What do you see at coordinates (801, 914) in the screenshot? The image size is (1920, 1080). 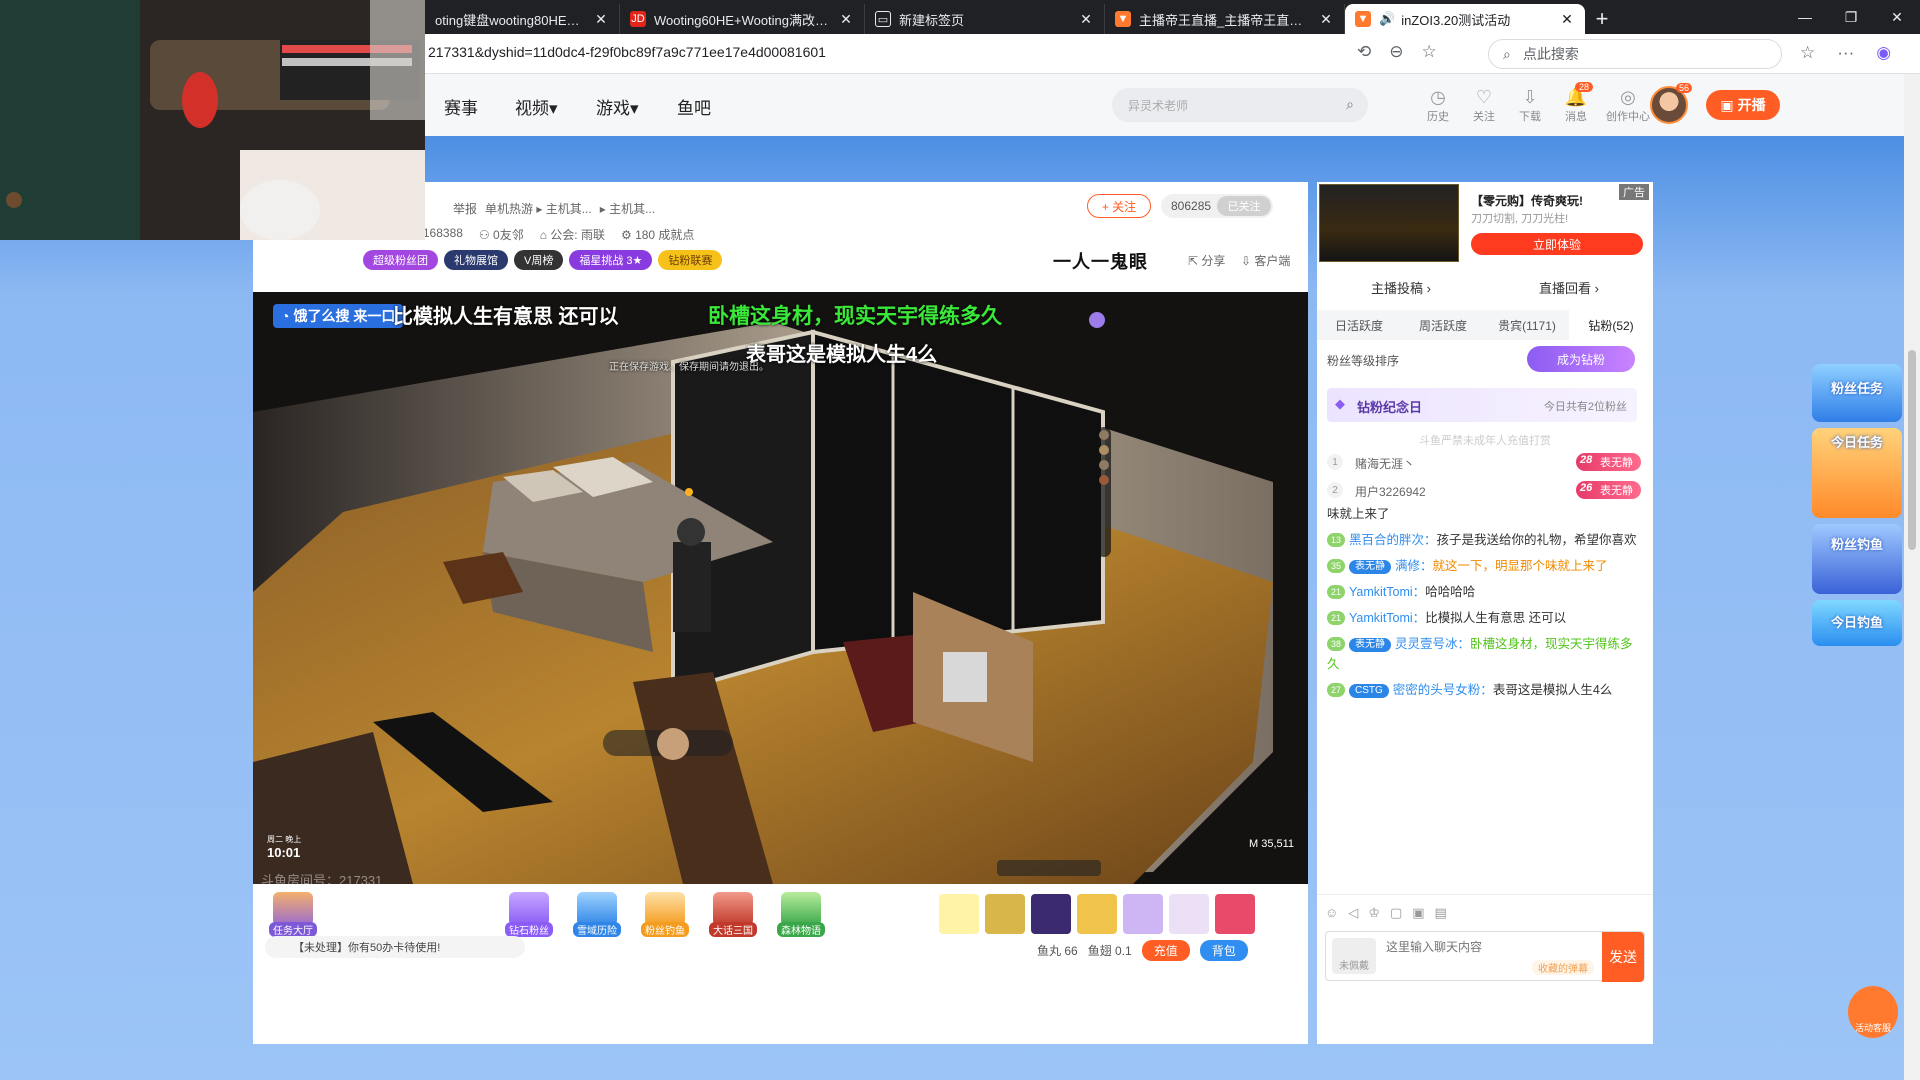 I see `gift-forest-story: 森林物语` at bounding box center [801, 914].